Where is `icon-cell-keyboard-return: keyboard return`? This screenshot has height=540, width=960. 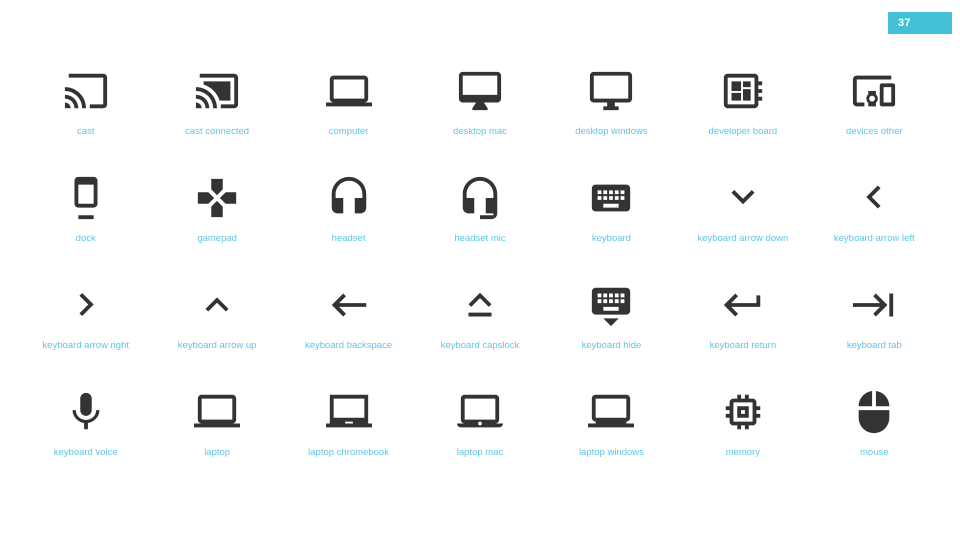 icon-cell-keyboard-return: keyboard return is located at coordinates (742, 329).